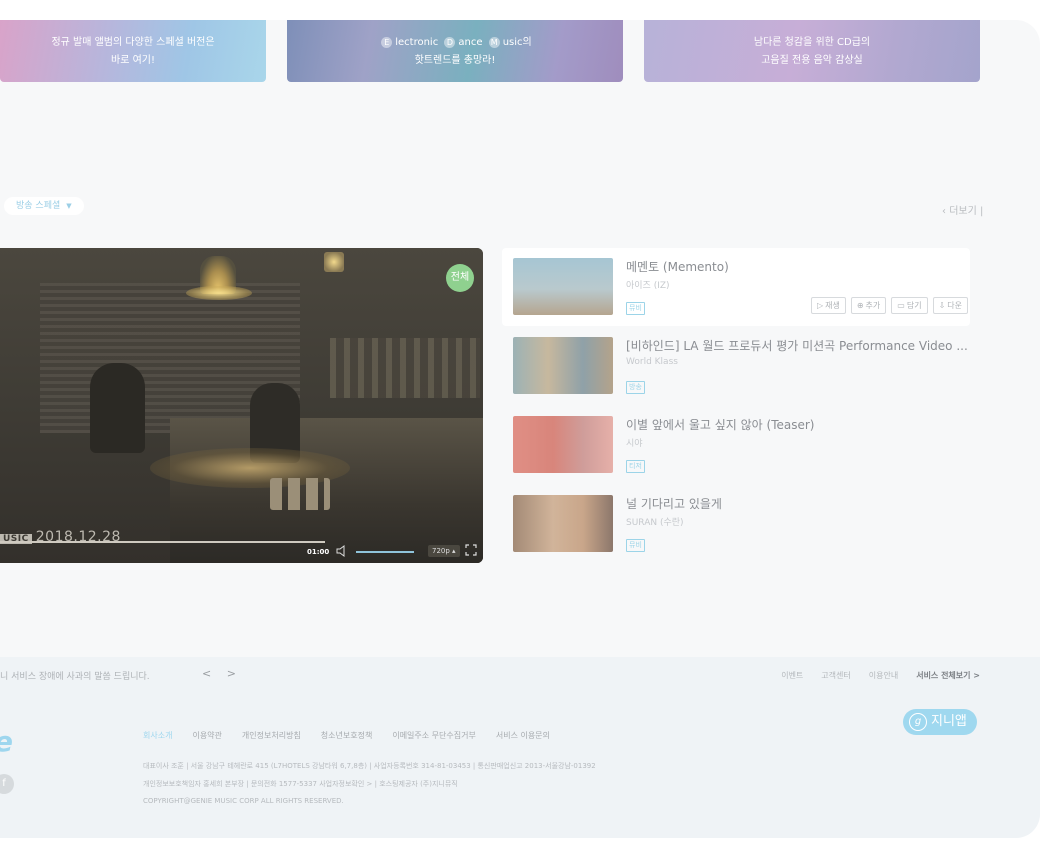  Describe the element at coordinates (494, 42) in the screenshot. I see `letter-badge: M` at that location.